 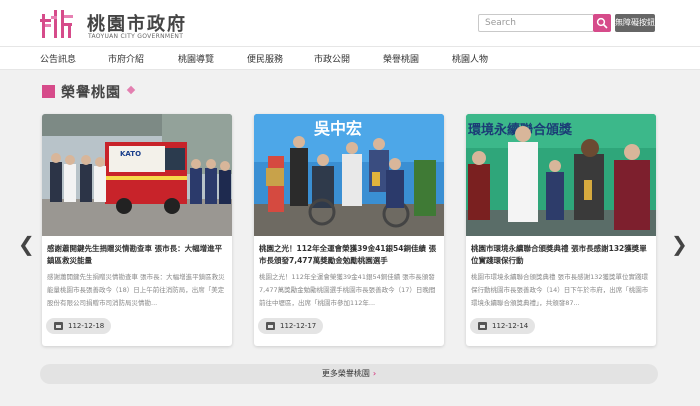 I want to click on main-nav: 公告訊息 市府介紹 桃園導覽 便民服務 市政公開 榮譽桃園 桃園人物, so click(x=350, y=58).